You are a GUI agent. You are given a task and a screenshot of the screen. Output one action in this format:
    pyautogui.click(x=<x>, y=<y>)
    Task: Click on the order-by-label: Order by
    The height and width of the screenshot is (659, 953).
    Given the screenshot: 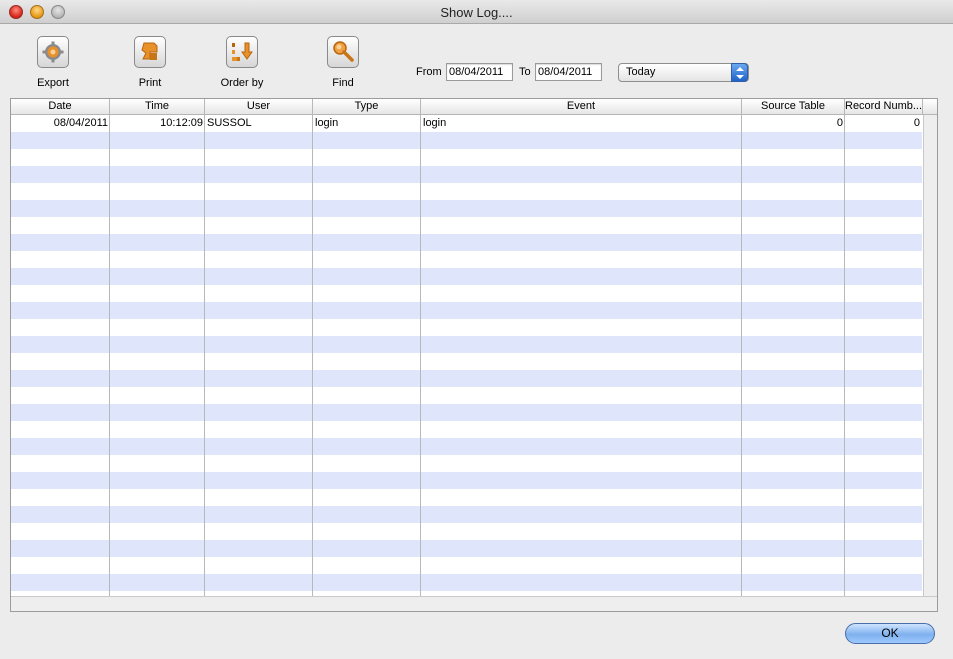 What is the action you would take?
    pyautogui.click(x=242, y=83)
    